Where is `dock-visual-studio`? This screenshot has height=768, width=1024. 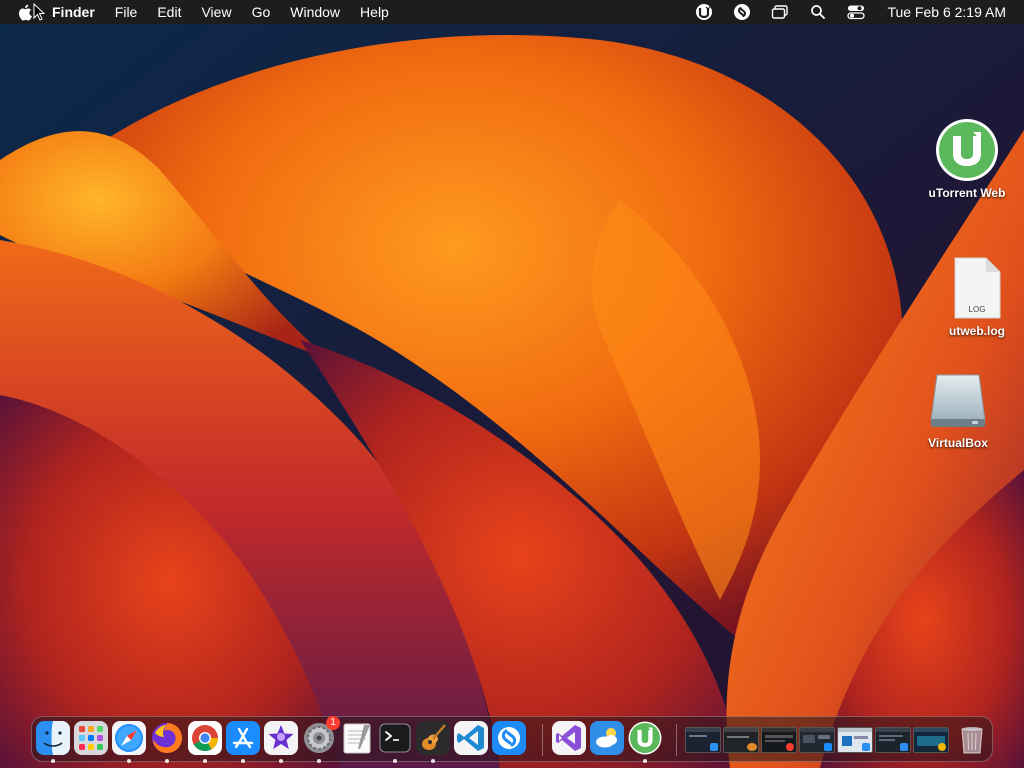
dock-visual-studio is located at coordinates (569, 738).